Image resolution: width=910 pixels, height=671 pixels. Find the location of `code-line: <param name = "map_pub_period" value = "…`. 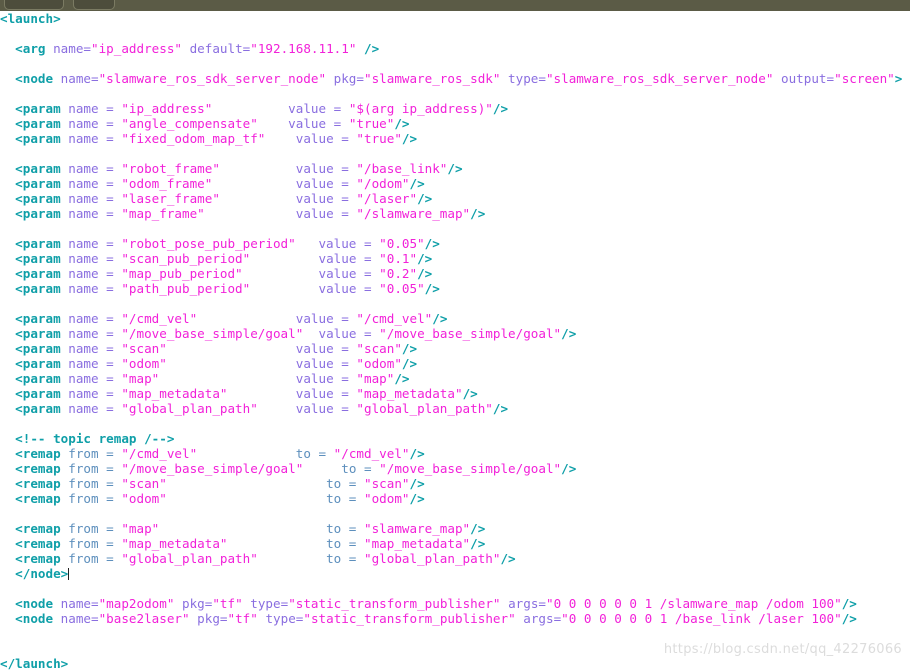

code-line: <param name = "map_pub_period" value = "… is located at coordinates (455, 273).